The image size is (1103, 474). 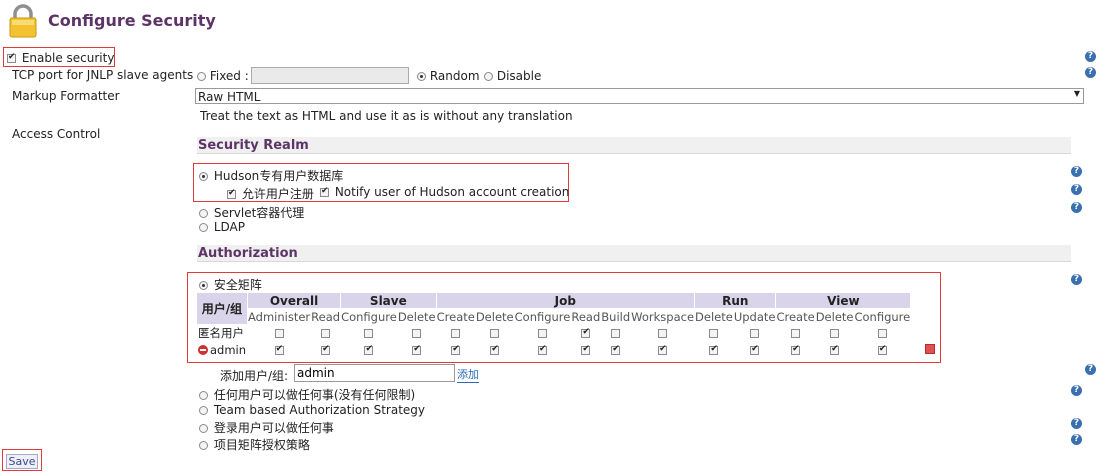 What do you see at coordinates (270, 193) in the screenshot?
I see `allow-signup-option: 允许用户注册` at bounding box center [270, 193].